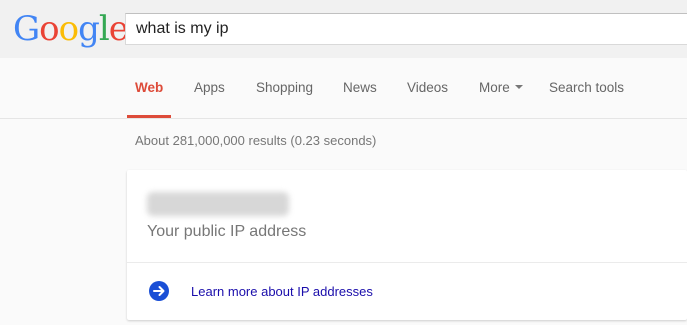 The height and width of the screenshot is (325, 687). Describe the element at coordinates (159, 291) in the screenshot. I see `arrow-right-icon` at that location.